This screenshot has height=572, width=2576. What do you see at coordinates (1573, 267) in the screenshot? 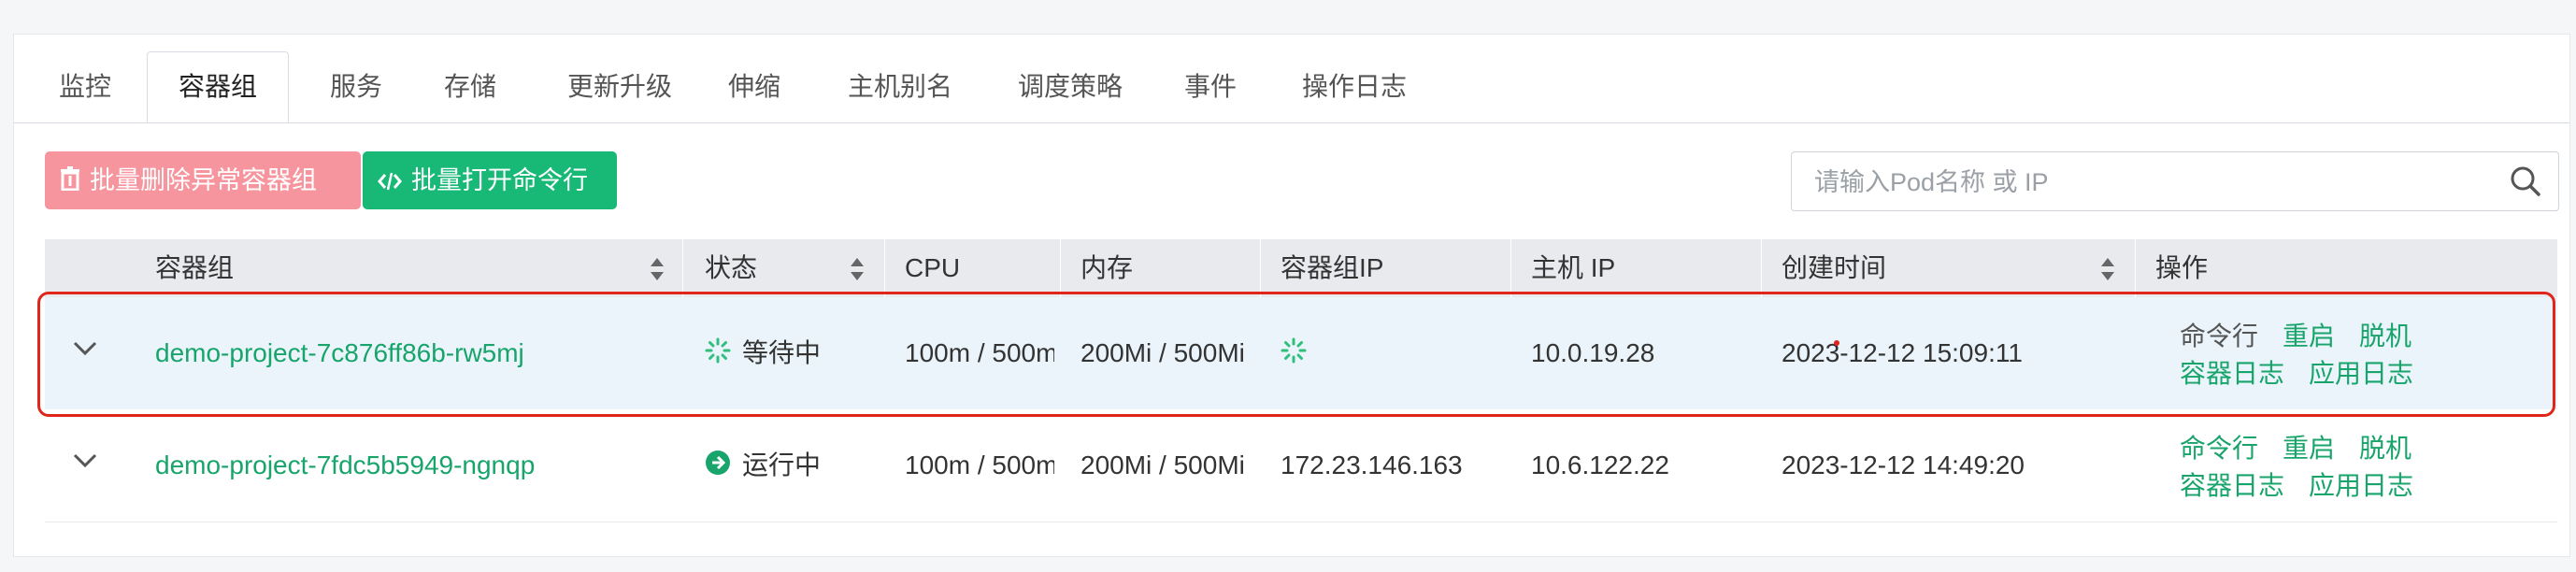
I see `header-host-ip: 主机 IP` at bounding box center [1573, 267].